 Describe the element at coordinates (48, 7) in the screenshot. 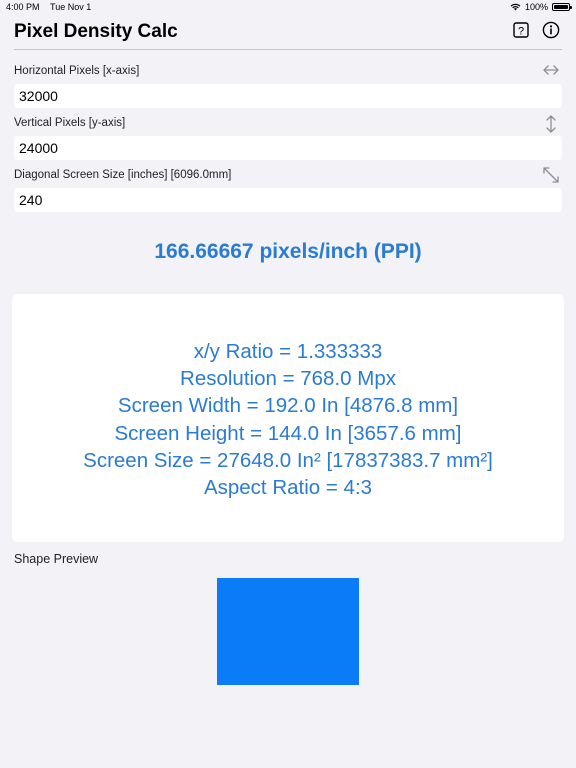

I see `status-left: 4:00 PM Tue Nov 1` at that location.